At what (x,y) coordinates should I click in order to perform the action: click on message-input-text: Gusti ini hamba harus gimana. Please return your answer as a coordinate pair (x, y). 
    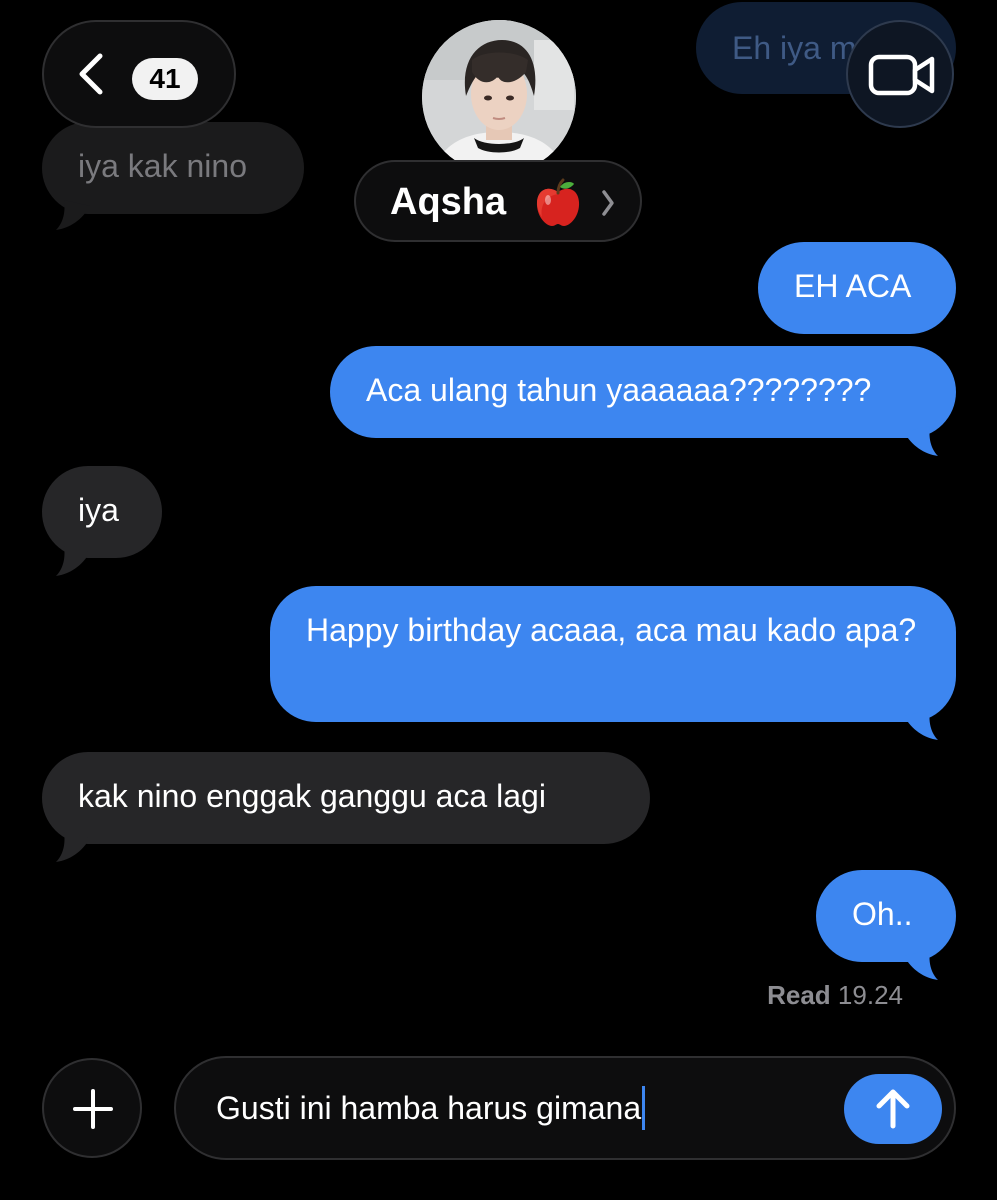
    Looking at the image, I should click on (429, 1108).